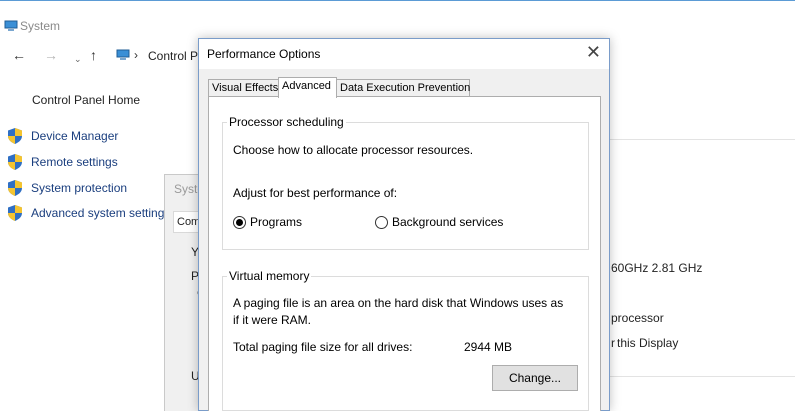 This screenshot has width=795, height=411. I want to click on processor-scheduling-label: Processor scheduling, so click(286, 122).